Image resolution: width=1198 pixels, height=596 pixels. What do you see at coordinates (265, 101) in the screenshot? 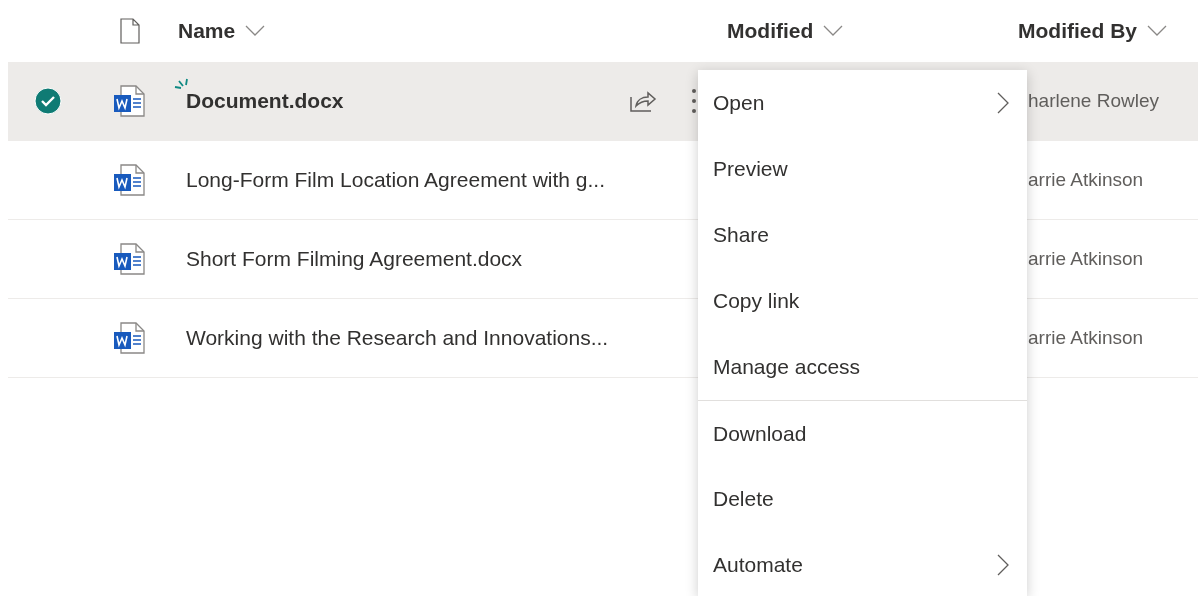
I see `file-name: Document.docx` at bounding box center [265, 101].